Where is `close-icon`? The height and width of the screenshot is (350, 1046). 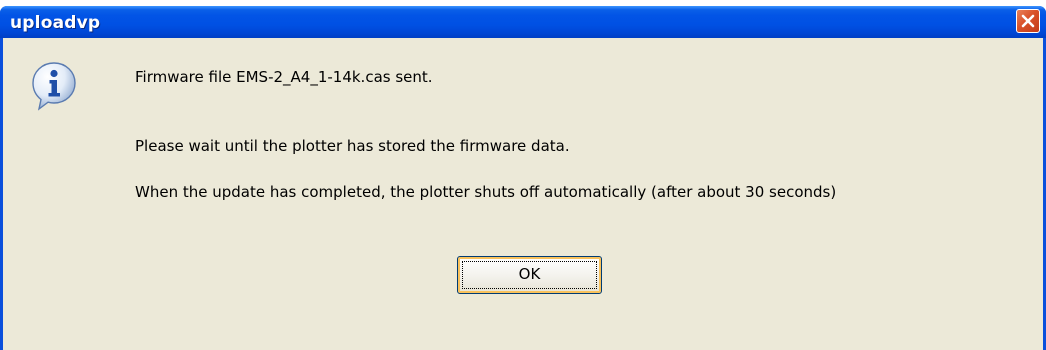 close-icon is located at coordinates (1028, 21).